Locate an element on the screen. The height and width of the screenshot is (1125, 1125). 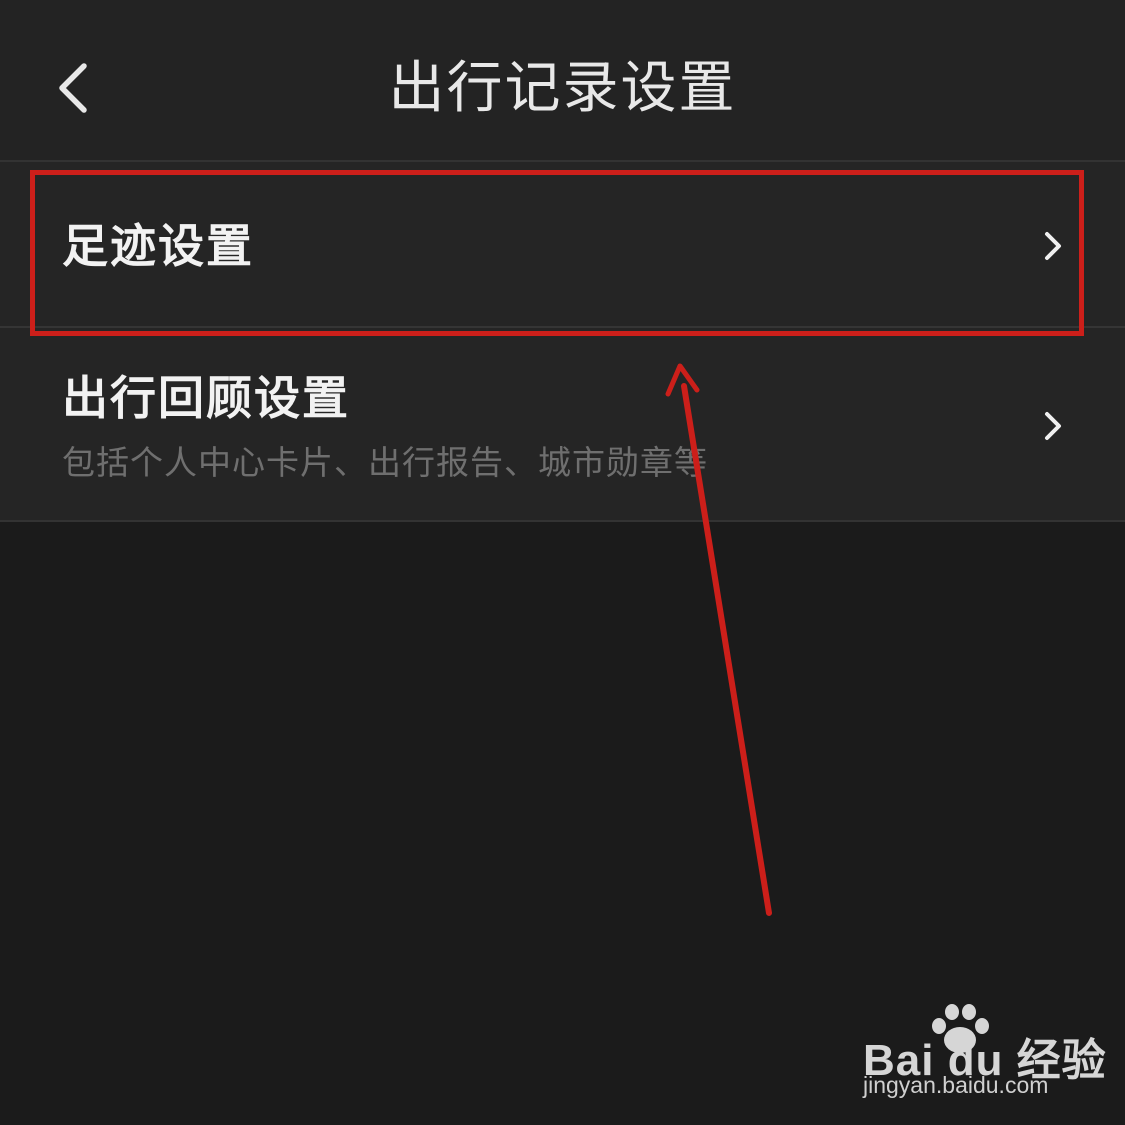
page-title: 出行记录设置 is located at coordinates (562, 88).